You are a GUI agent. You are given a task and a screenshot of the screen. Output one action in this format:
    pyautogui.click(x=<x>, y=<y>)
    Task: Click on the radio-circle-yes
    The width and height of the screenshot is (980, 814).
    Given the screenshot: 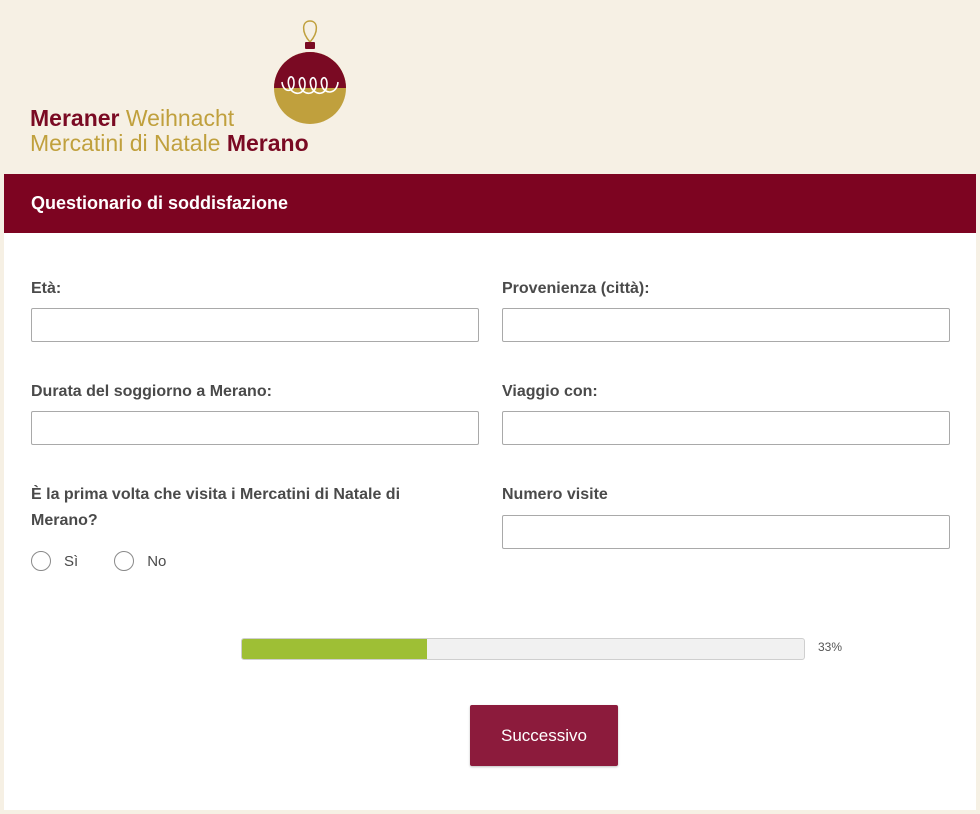 What is the action you would take?
    pyautogui.click(x=41, y=561)
    